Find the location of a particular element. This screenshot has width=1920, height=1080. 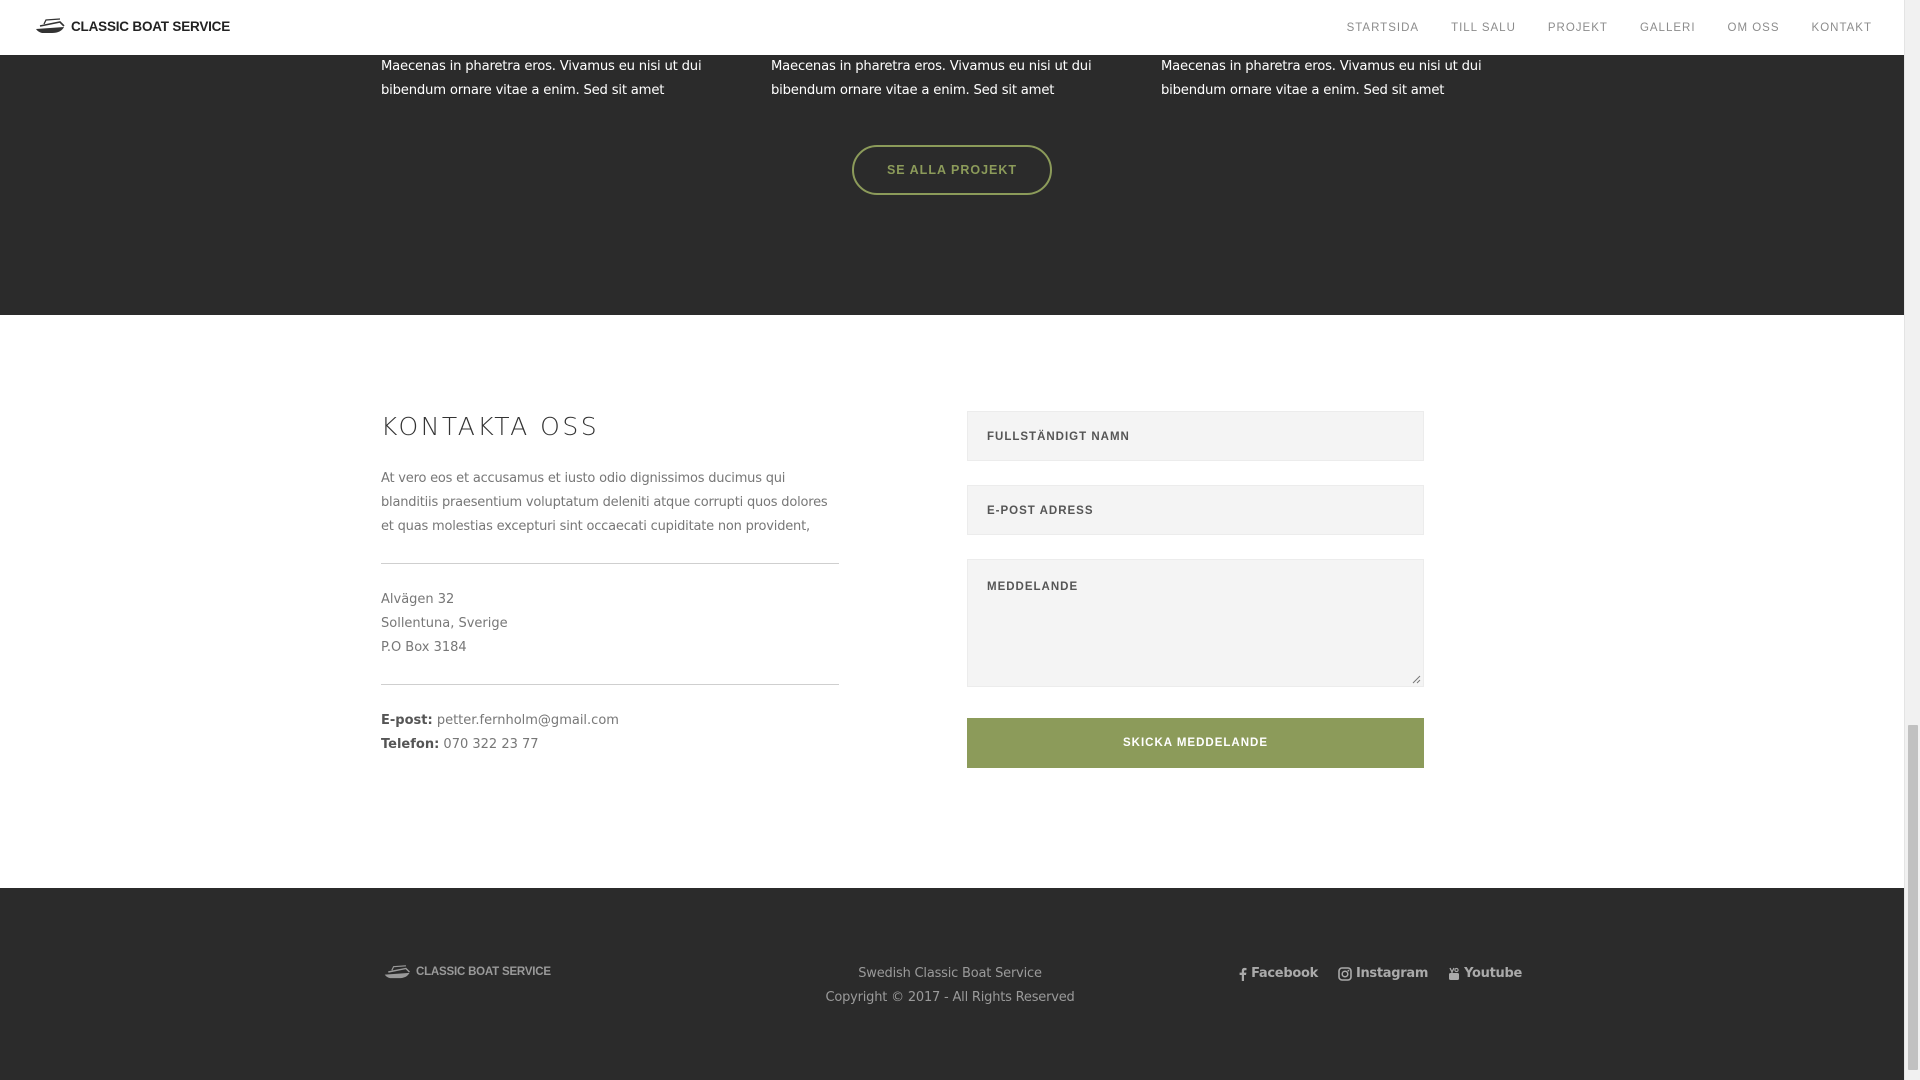

youtube-icon is located at coordinates (1454, 973).